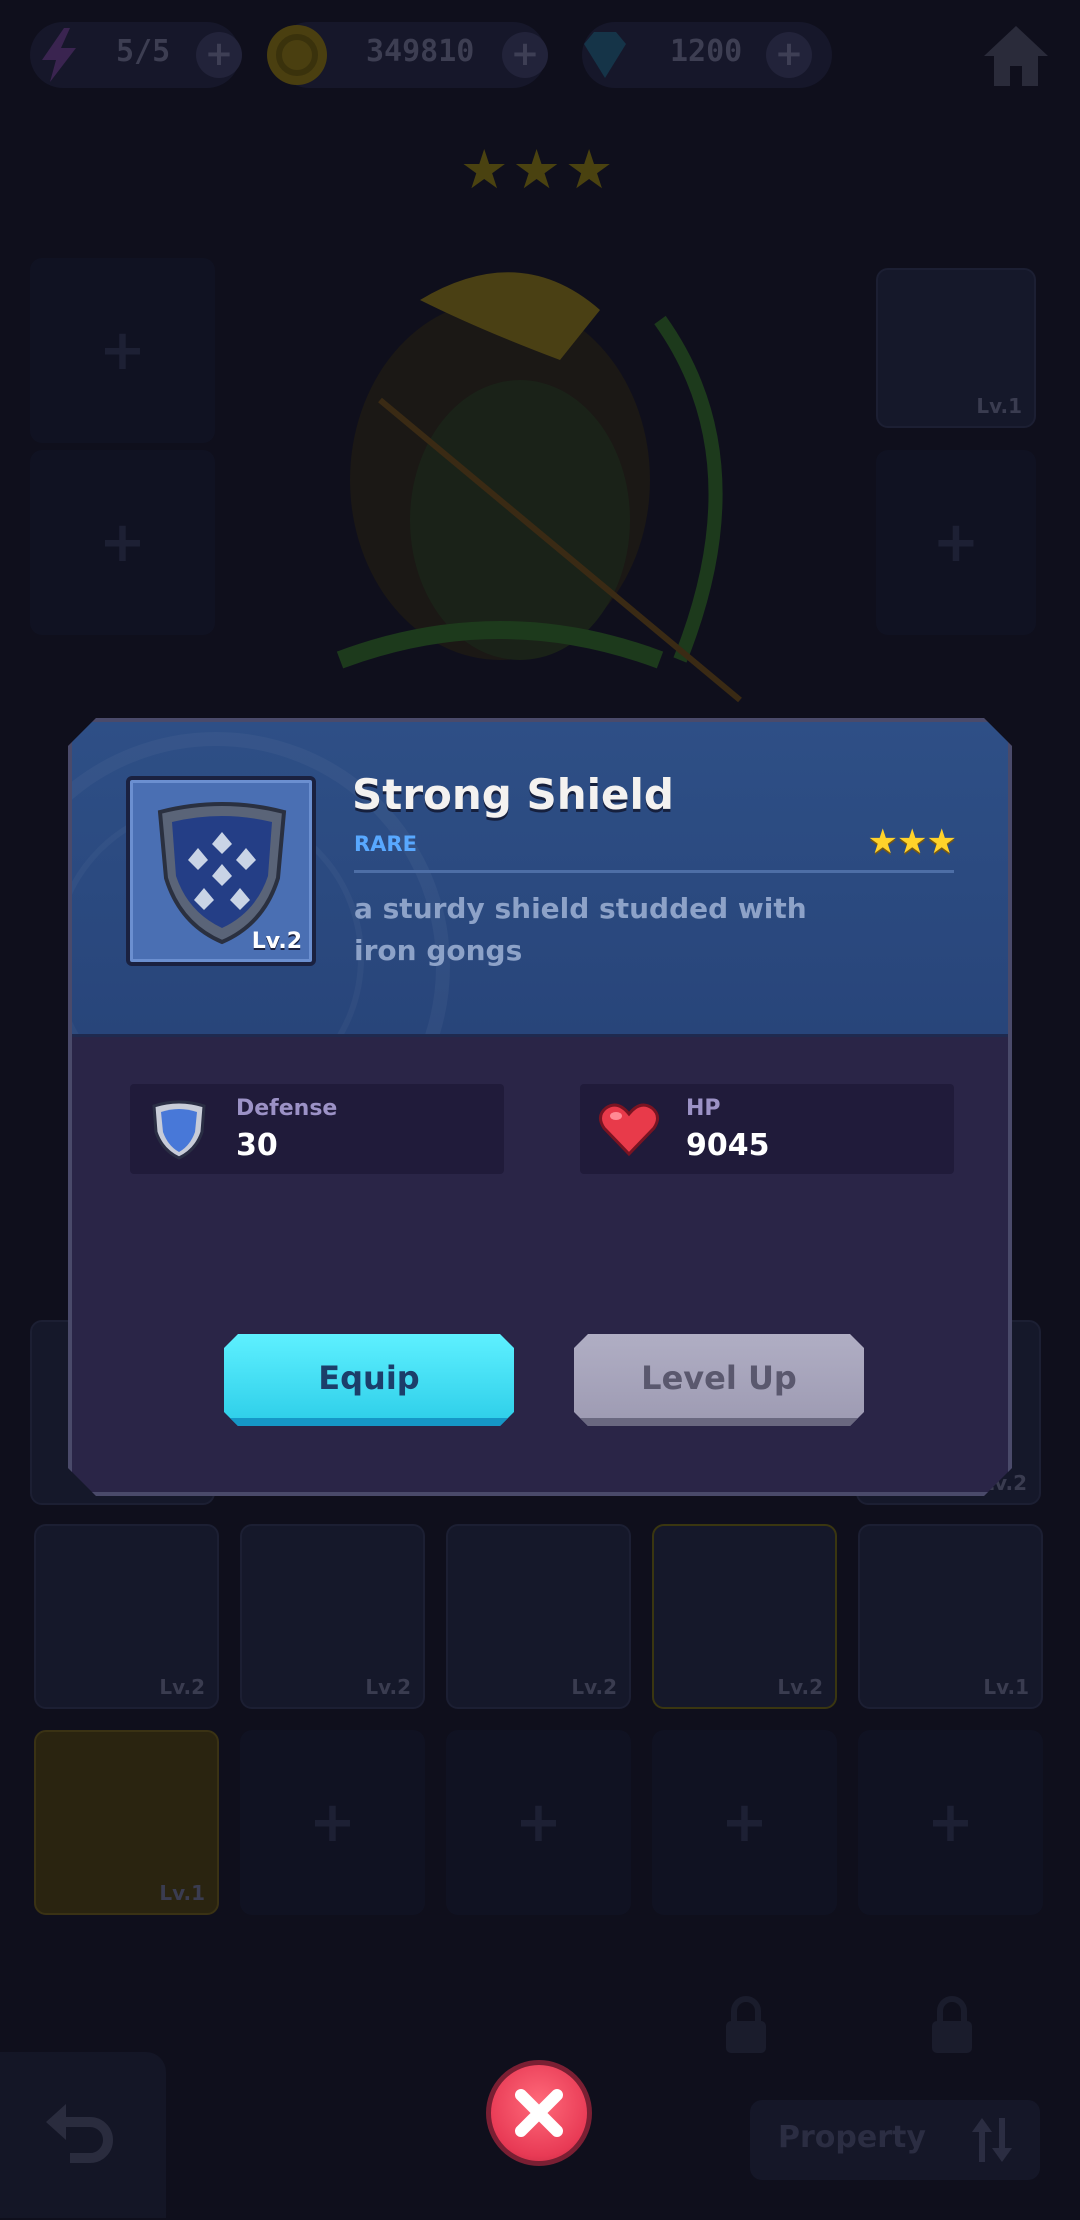 This screenshot has height=2220, width=1080. I want to click on add-gems-button: +, so click(789, 55).